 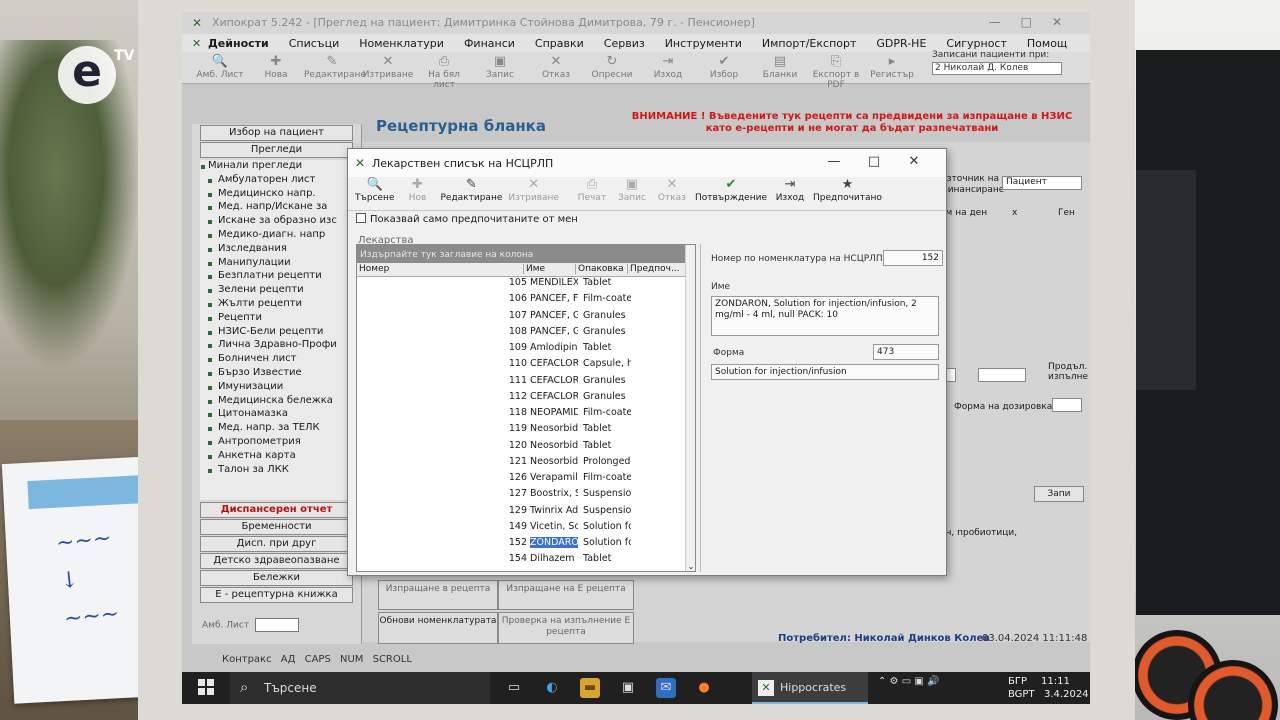 I want to click on toolbar-button: ⇥ Изход, so click(x=668, y=67).